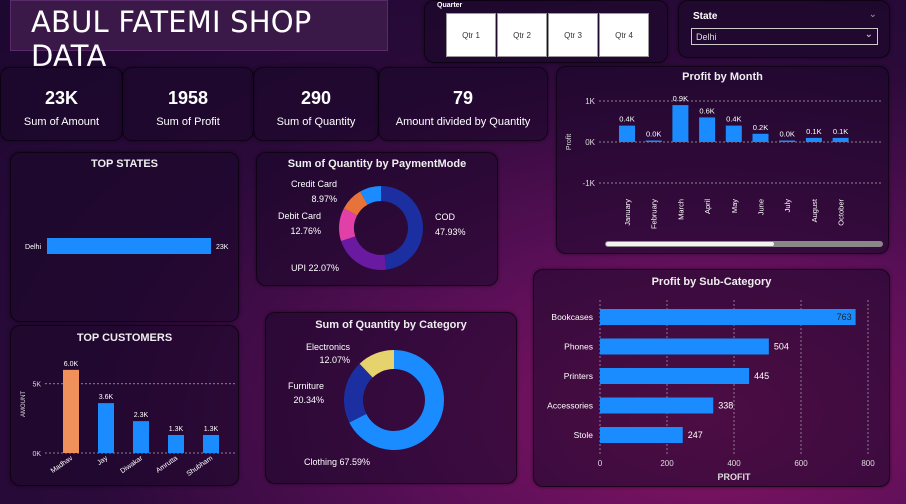 The image size is (906, 504). Describe the element at coordinates (706, 37) in the screenshot. I see `state-selected-value: Delhi` at that location.